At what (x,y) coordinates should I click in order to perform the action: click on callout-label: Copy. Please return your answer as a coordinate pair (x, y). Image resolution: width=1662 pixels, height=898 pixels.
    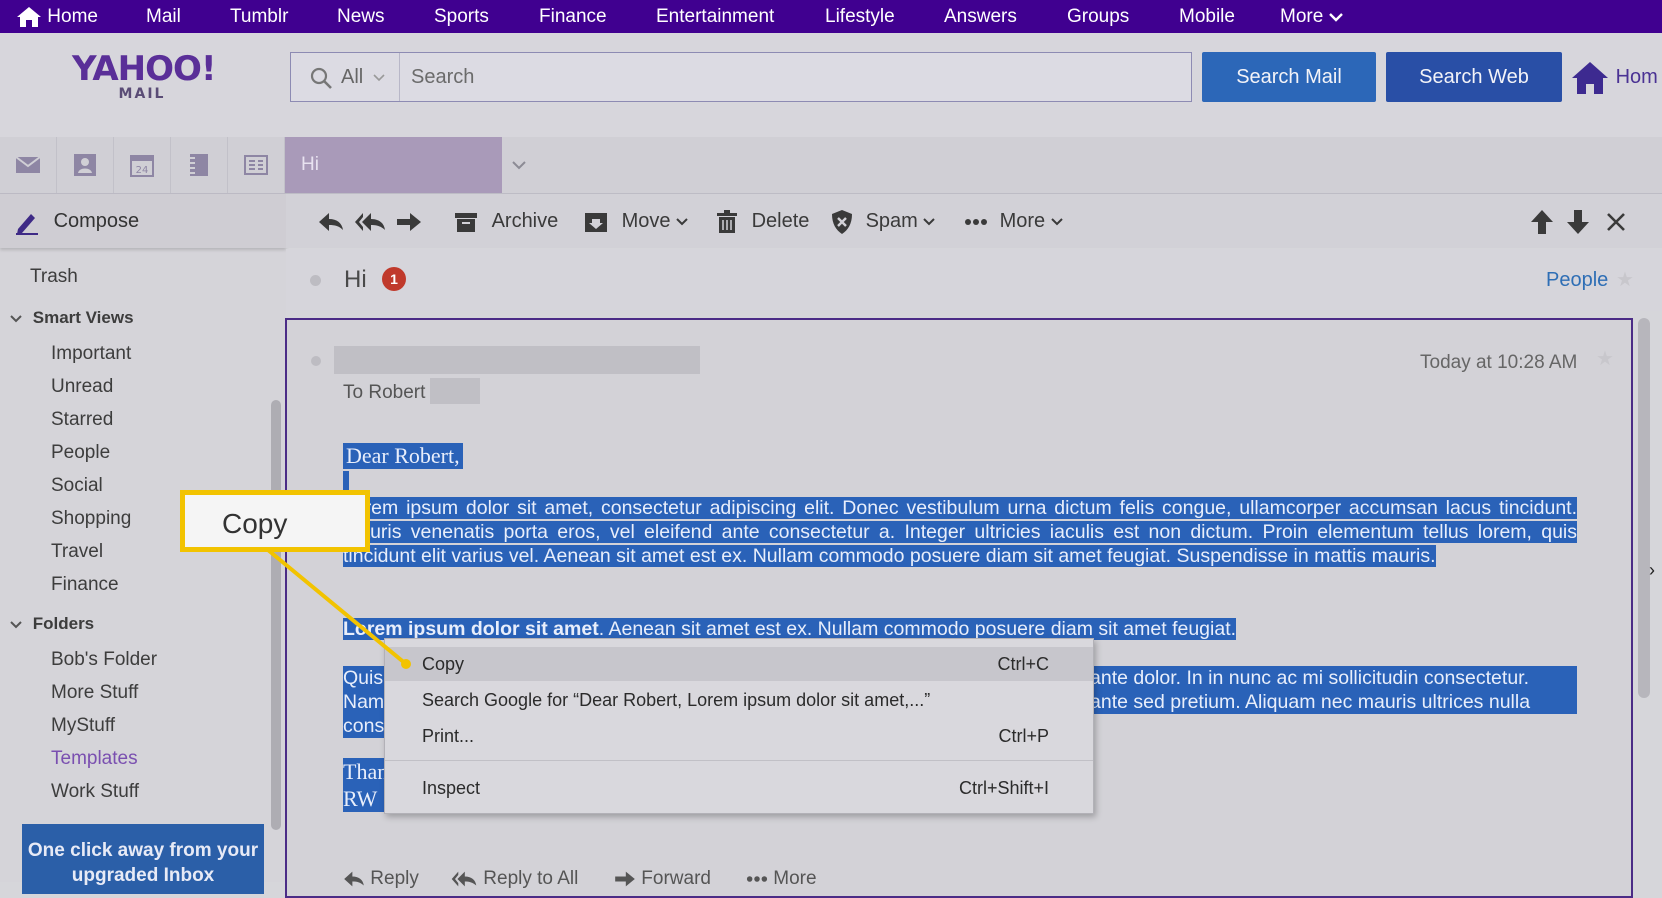
    Looking at the image, I should click on (255, 523).